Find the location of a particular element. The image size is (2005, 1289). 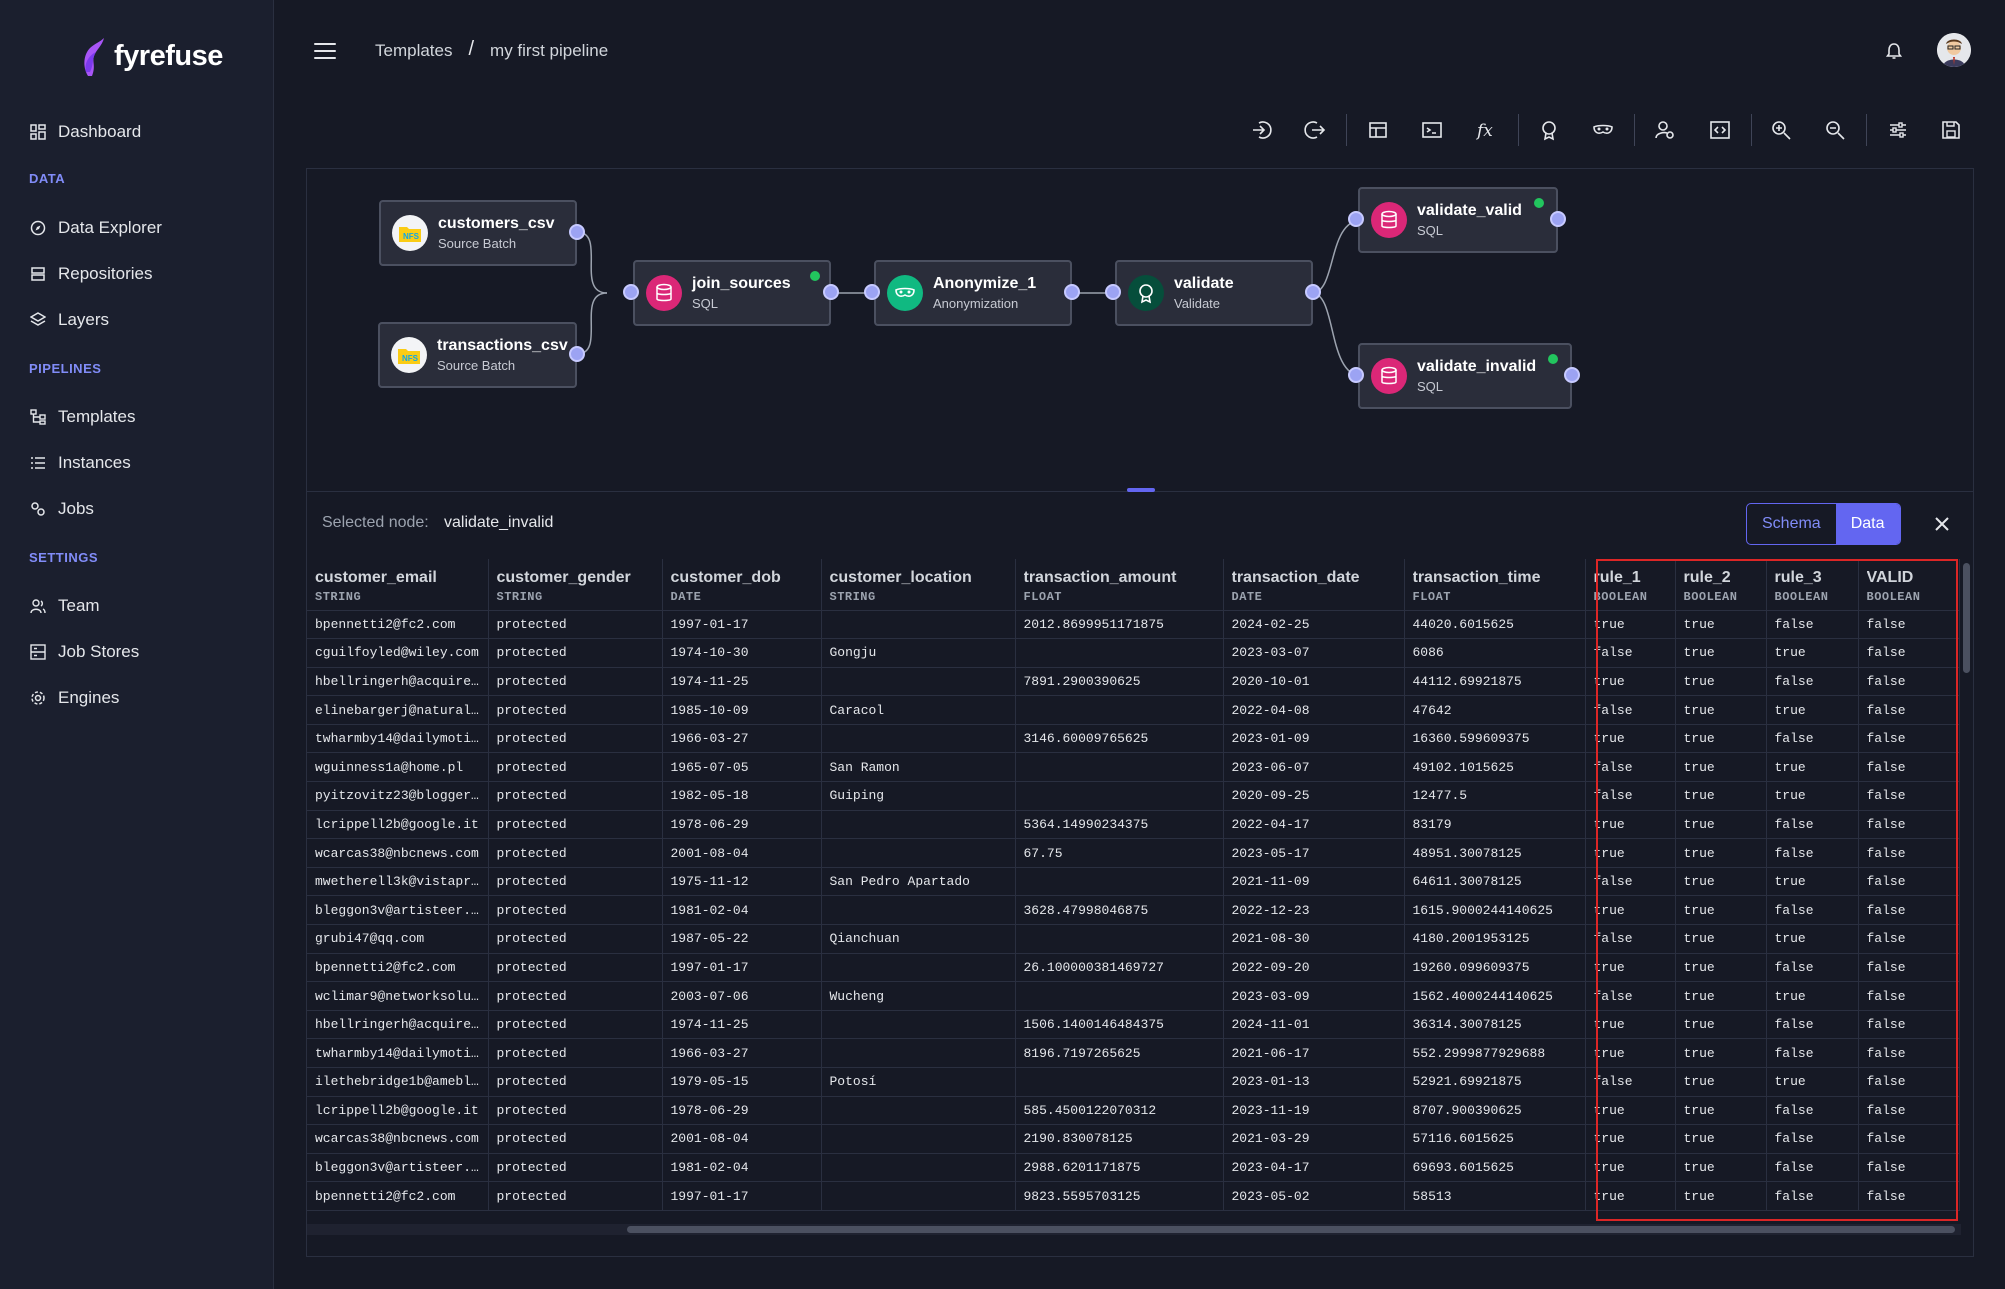

vertical-scrollbar is located at coordinates (1966, 618).